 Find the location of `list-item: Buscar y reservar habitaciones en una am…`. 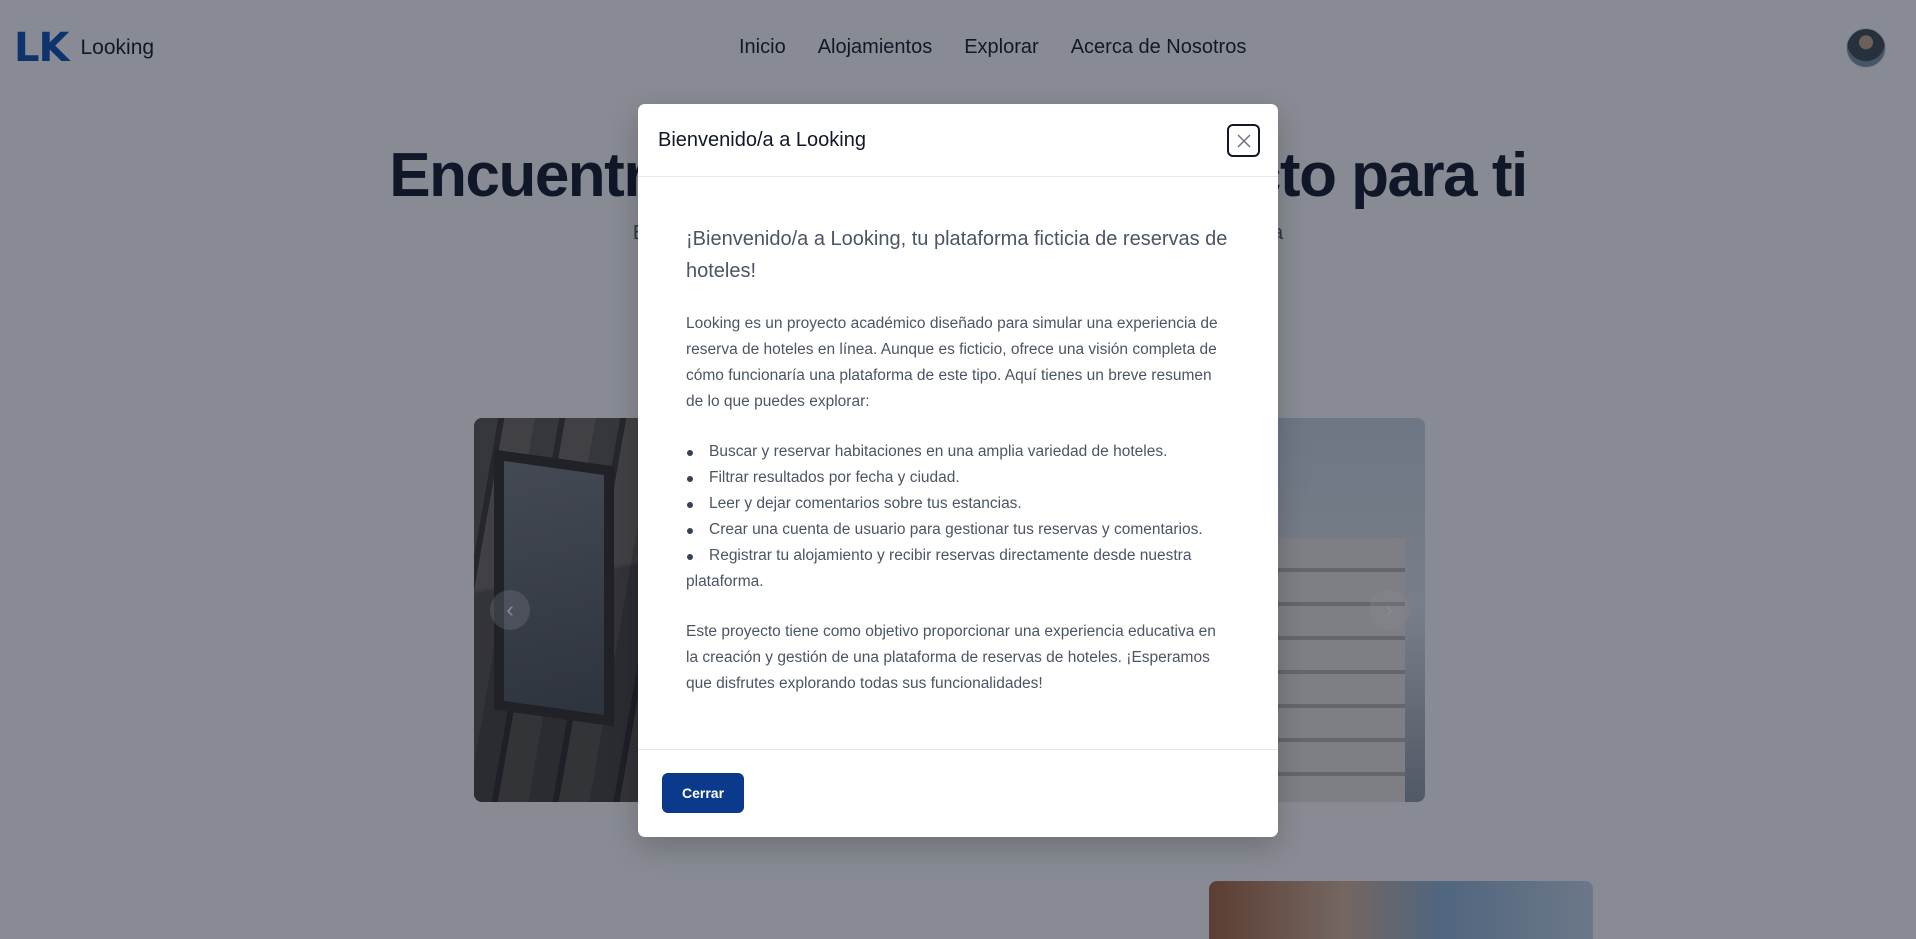

list-item: Buscar y reservar habitaciones en una am… is located at coordinates (958, 452).